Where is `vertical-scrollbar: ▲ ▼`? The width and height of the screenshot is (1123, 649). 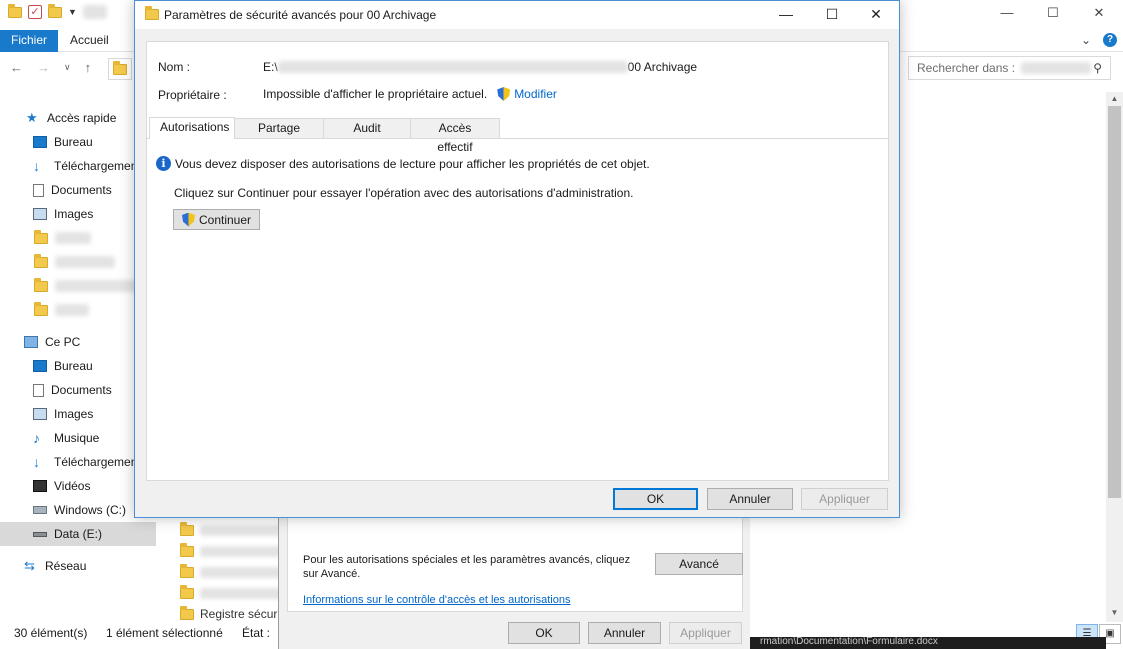 vertical-scrollbar: ▲ ▼ is located at coordinates (1114, 357).